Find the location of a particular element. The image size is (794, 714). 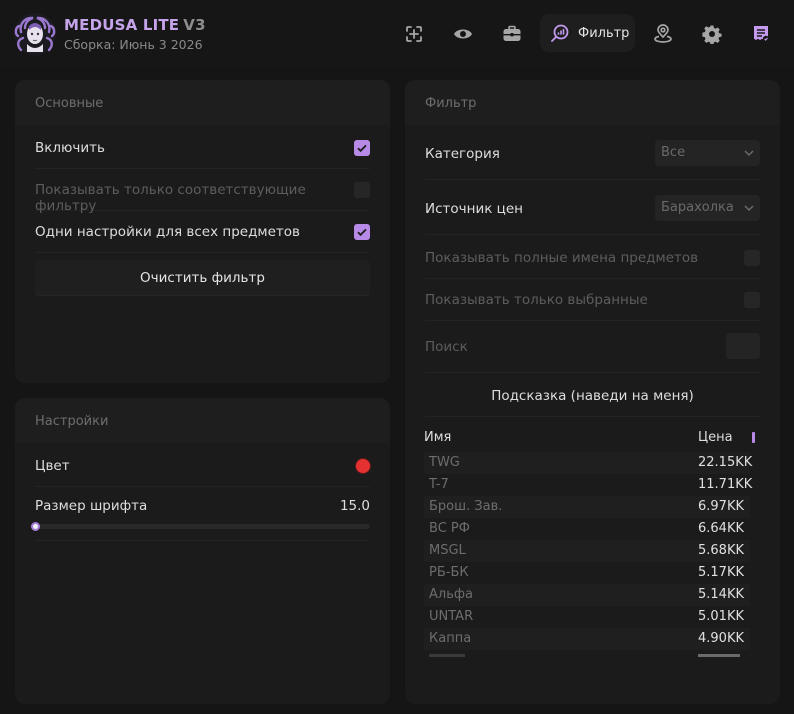

app-title: MEDUSA LITE V3 is located at coordinates (135, 25).